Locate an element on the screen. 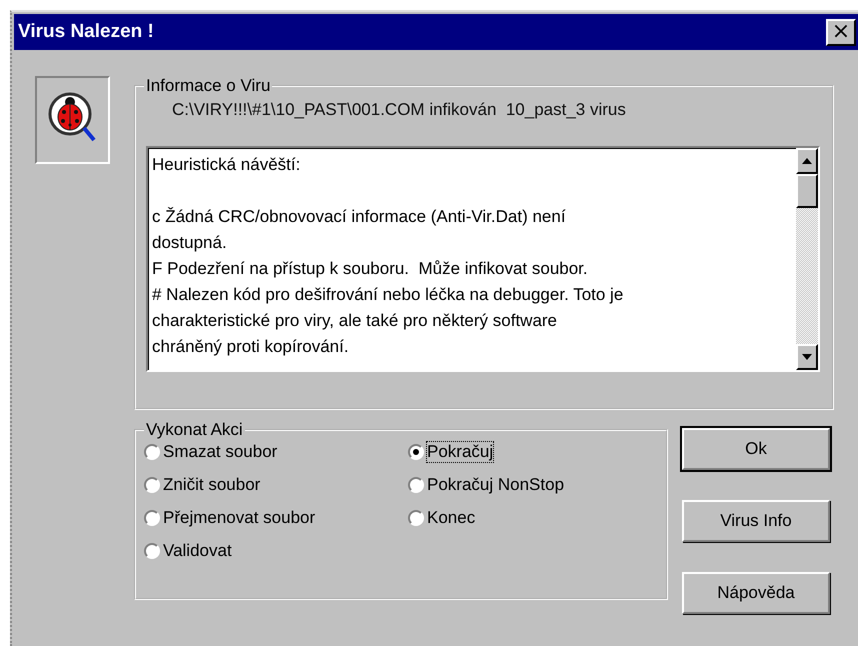 The image size is (858, 646). text-line: dostupná. is located at coordinates (190, 243).